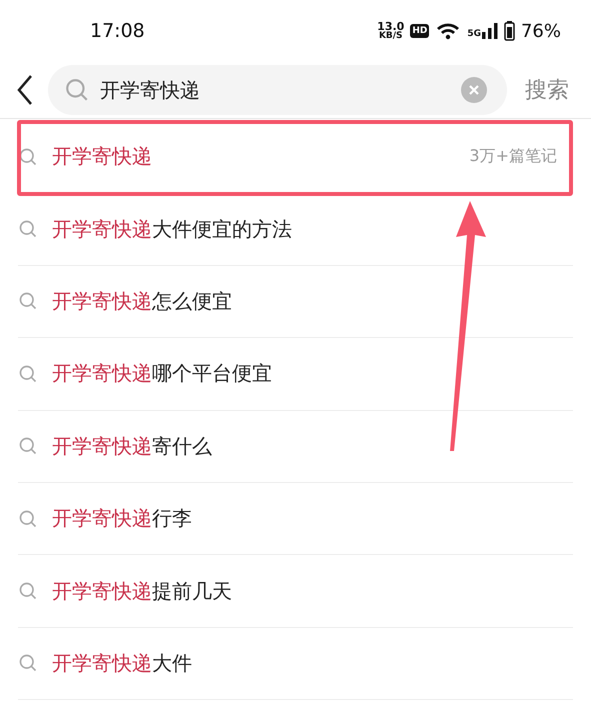 The image size is (591, 723). I want to click on suggestion-item: 开学寄快递大件, so click(295, 664).